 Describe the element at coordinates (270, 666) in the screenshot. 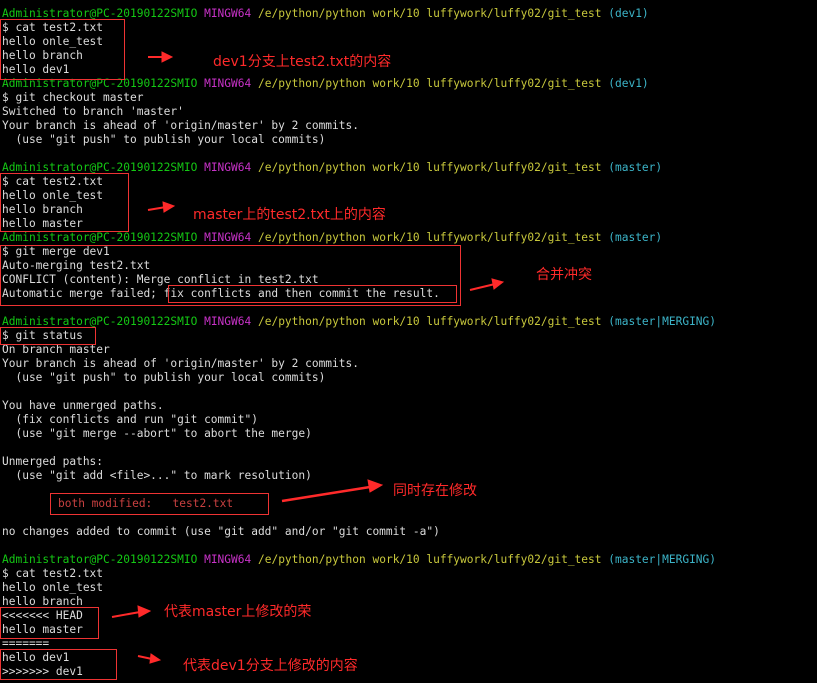

I see `annotation-dev1-change: 代表dev1分支上修改的内容` at that location.